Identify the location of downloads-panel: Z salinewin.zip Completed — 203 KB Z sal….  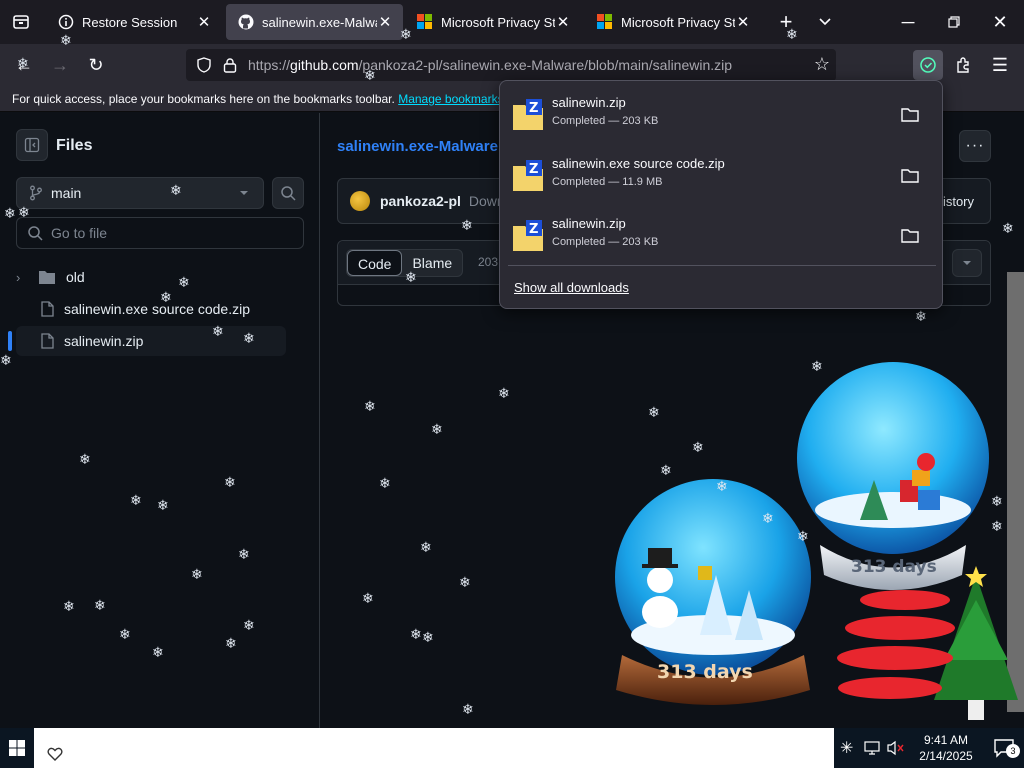
(721, 194).